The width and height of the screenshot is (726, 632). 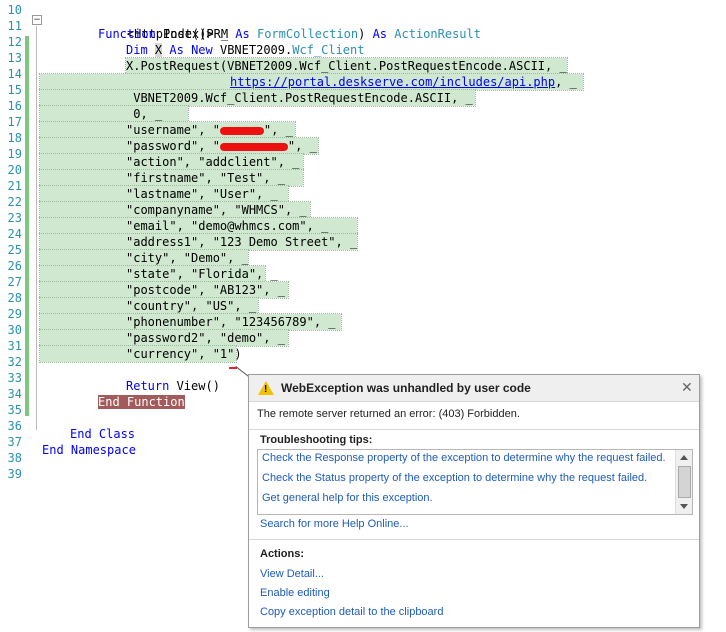 I want to click on code-line-23: "email", "demo@whmcs.com", _, so click(x=198, y=226).